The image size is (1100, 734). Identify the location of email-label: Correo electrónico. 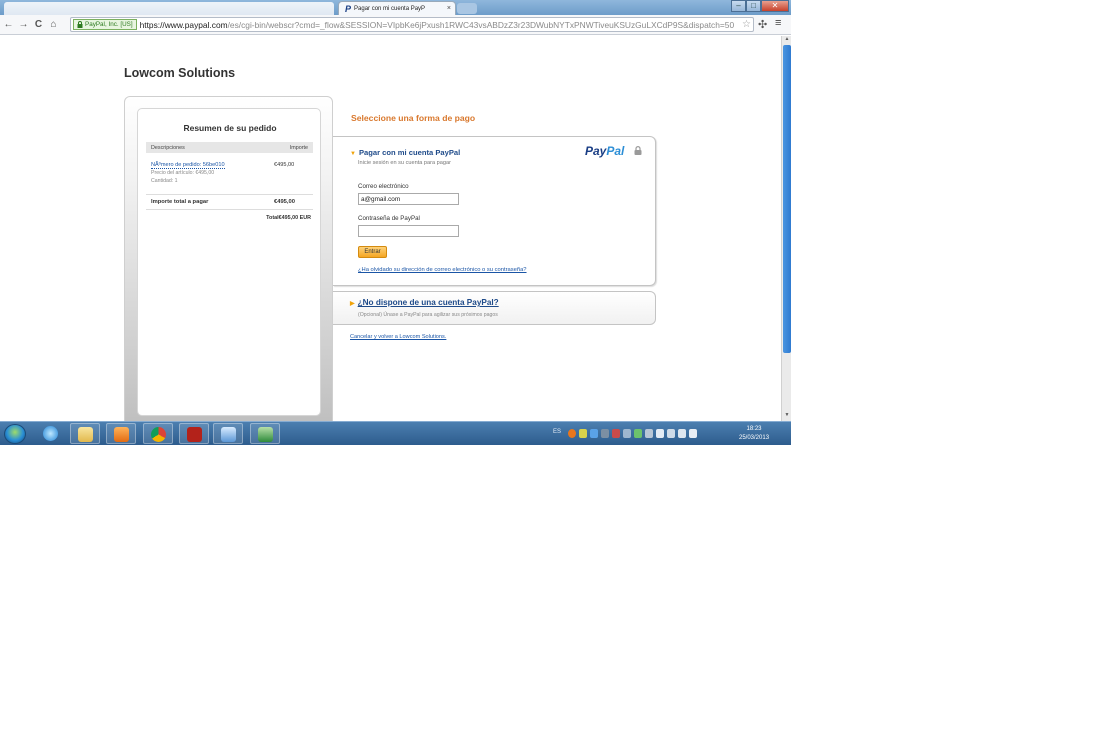
(383, 186).